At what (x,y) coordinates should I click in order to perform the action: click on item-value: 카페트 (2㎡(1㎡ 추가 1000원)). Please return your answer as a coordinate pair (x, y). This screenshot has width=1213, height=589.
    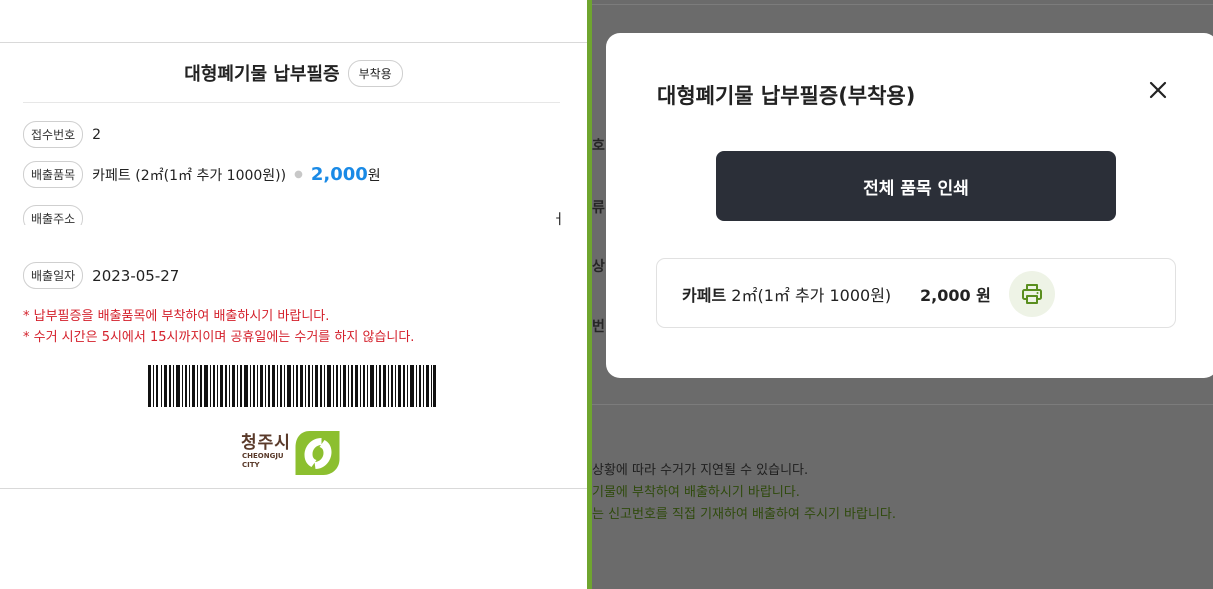
    Looking at the image, I should click on (189, 175).